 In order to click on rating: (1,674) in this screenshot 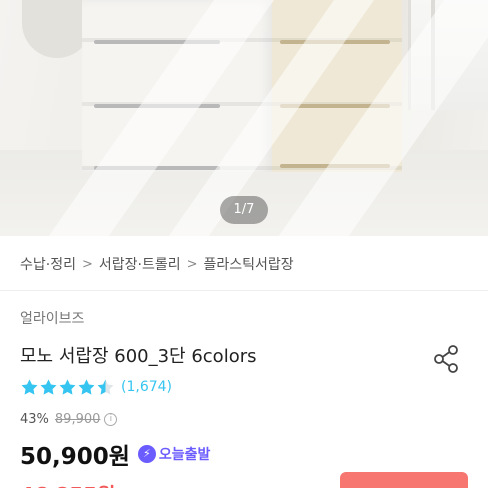, I will do `click(96, 387)`.